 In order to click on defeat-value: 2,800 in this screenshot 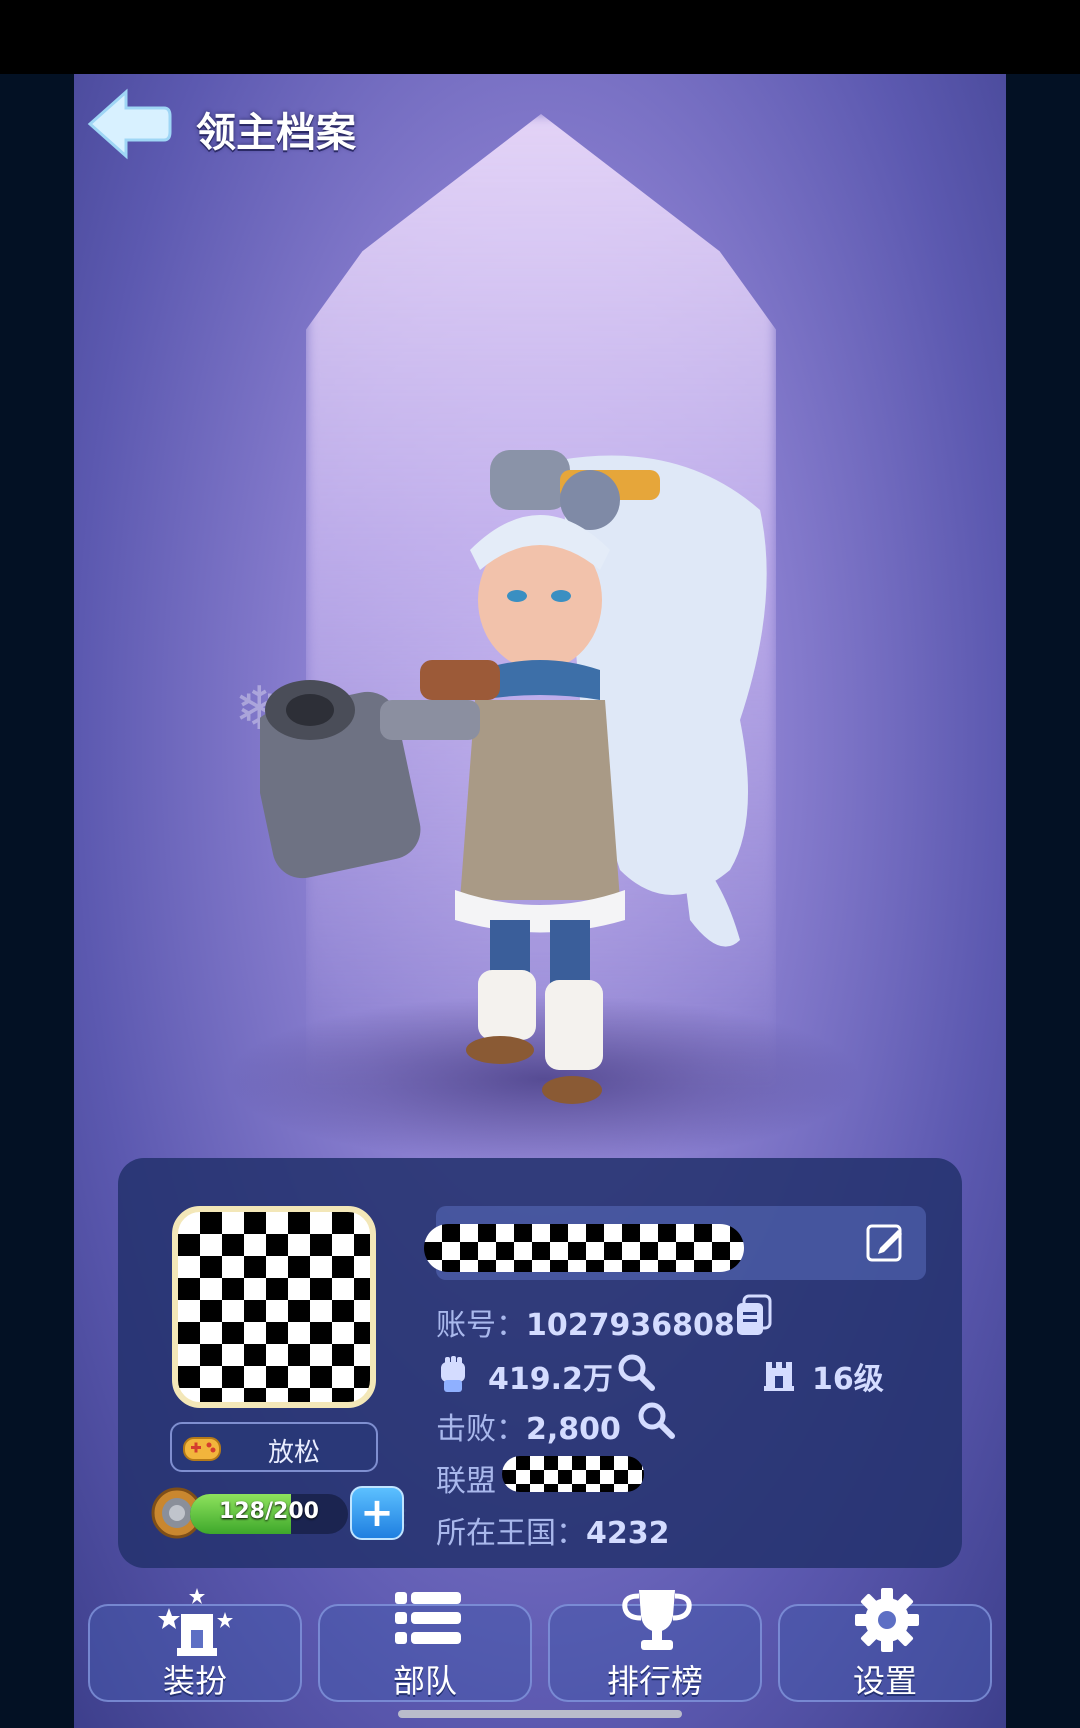, I will do `click(573, 1429)`.